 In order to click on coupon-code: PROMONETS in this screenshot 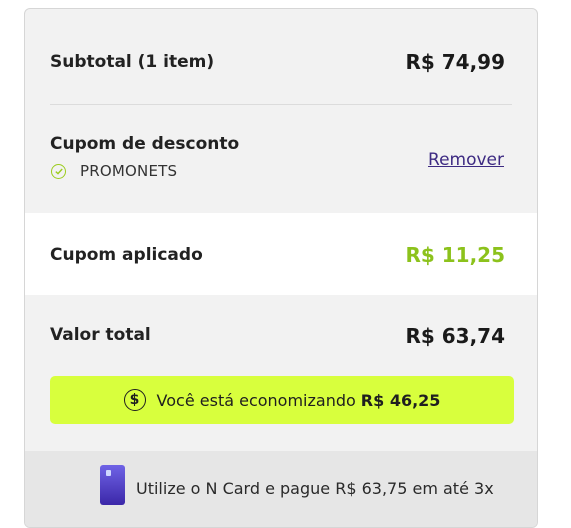, I will do `click(114, 171)`.